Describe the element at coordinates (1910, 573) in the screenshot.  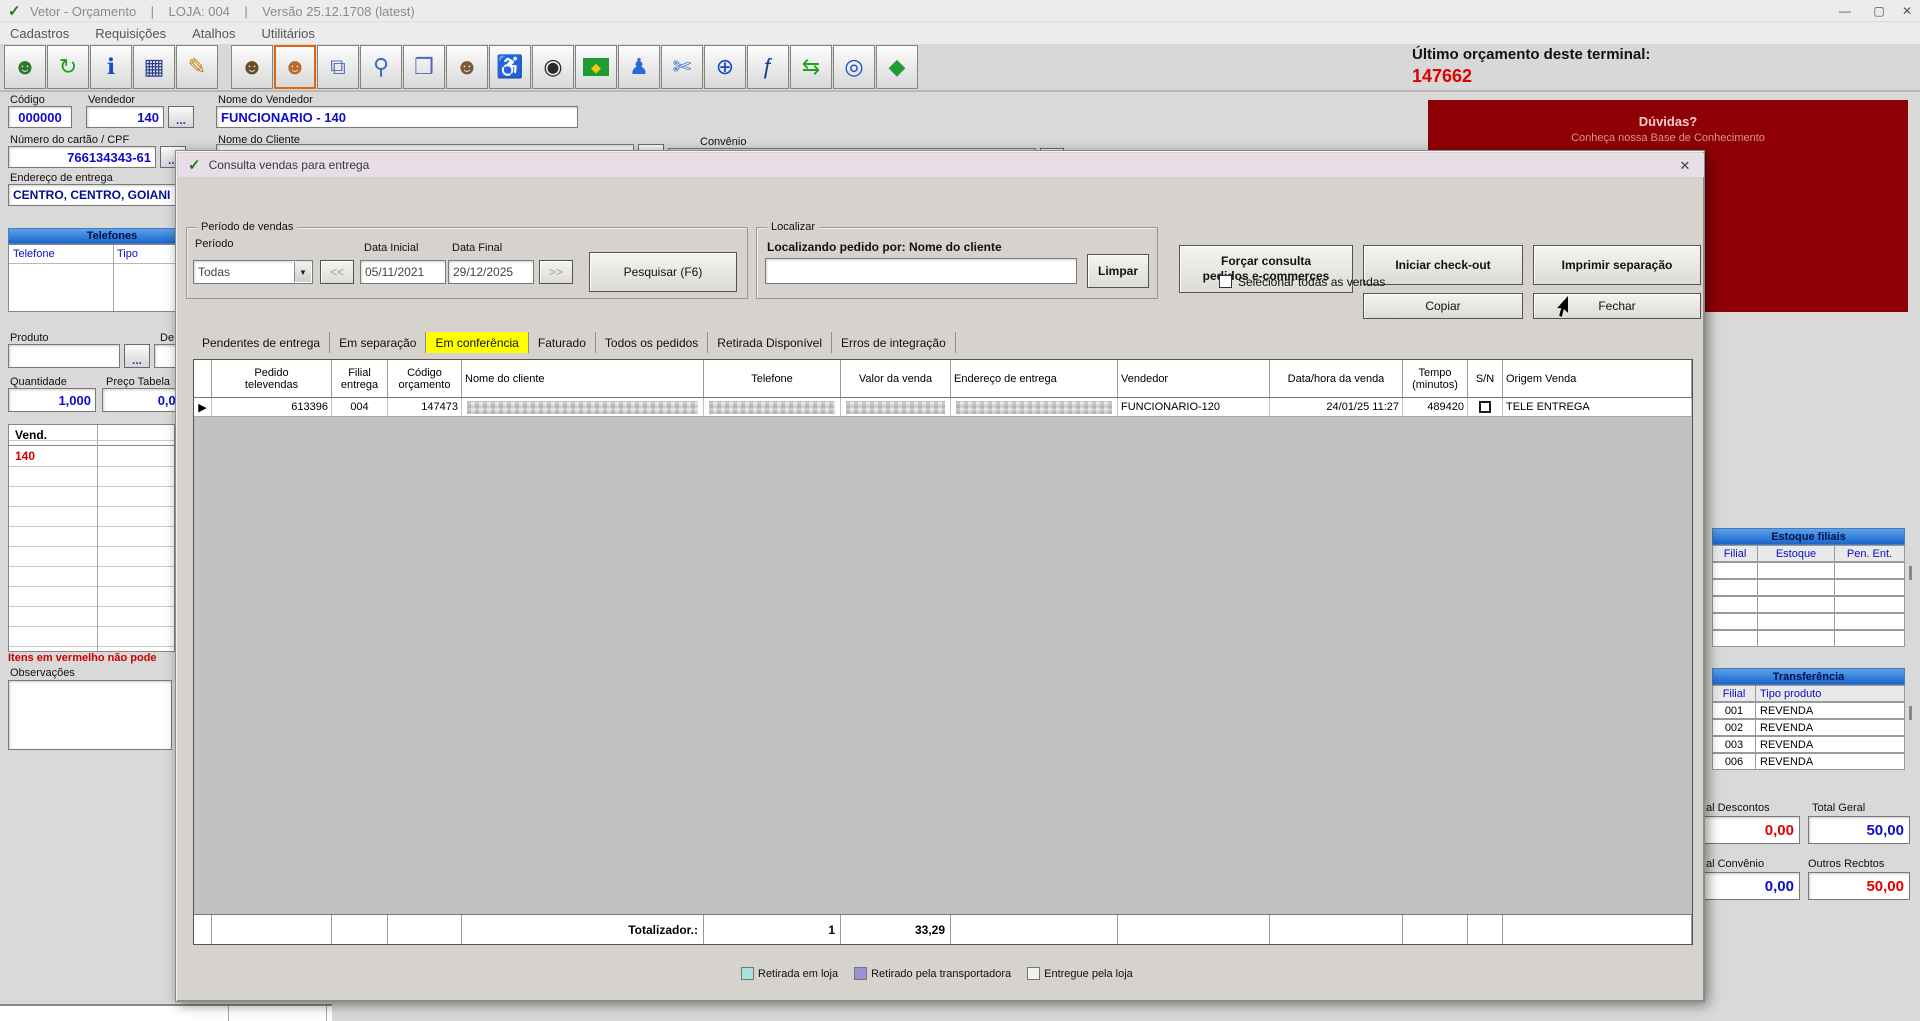
I see `stock-scrollbar` at that location.